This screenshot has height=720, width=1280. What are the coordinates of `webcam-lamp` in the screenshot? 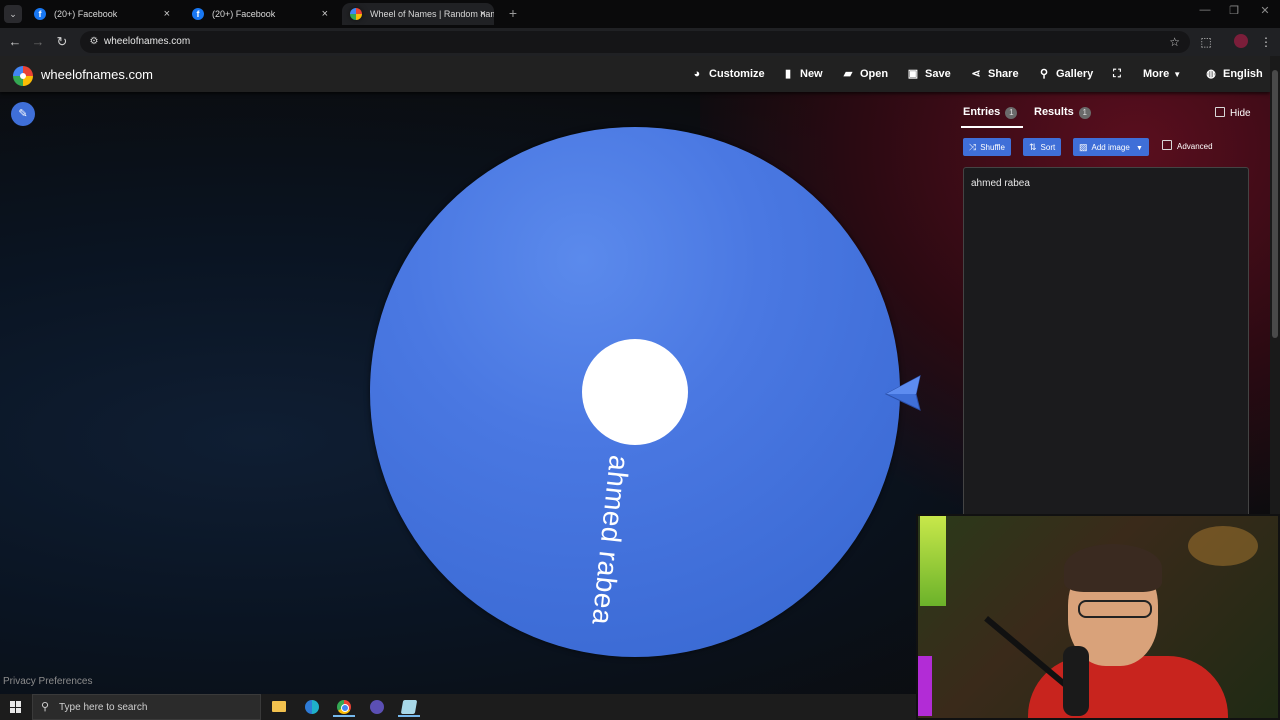 It's located at (1223, 546).